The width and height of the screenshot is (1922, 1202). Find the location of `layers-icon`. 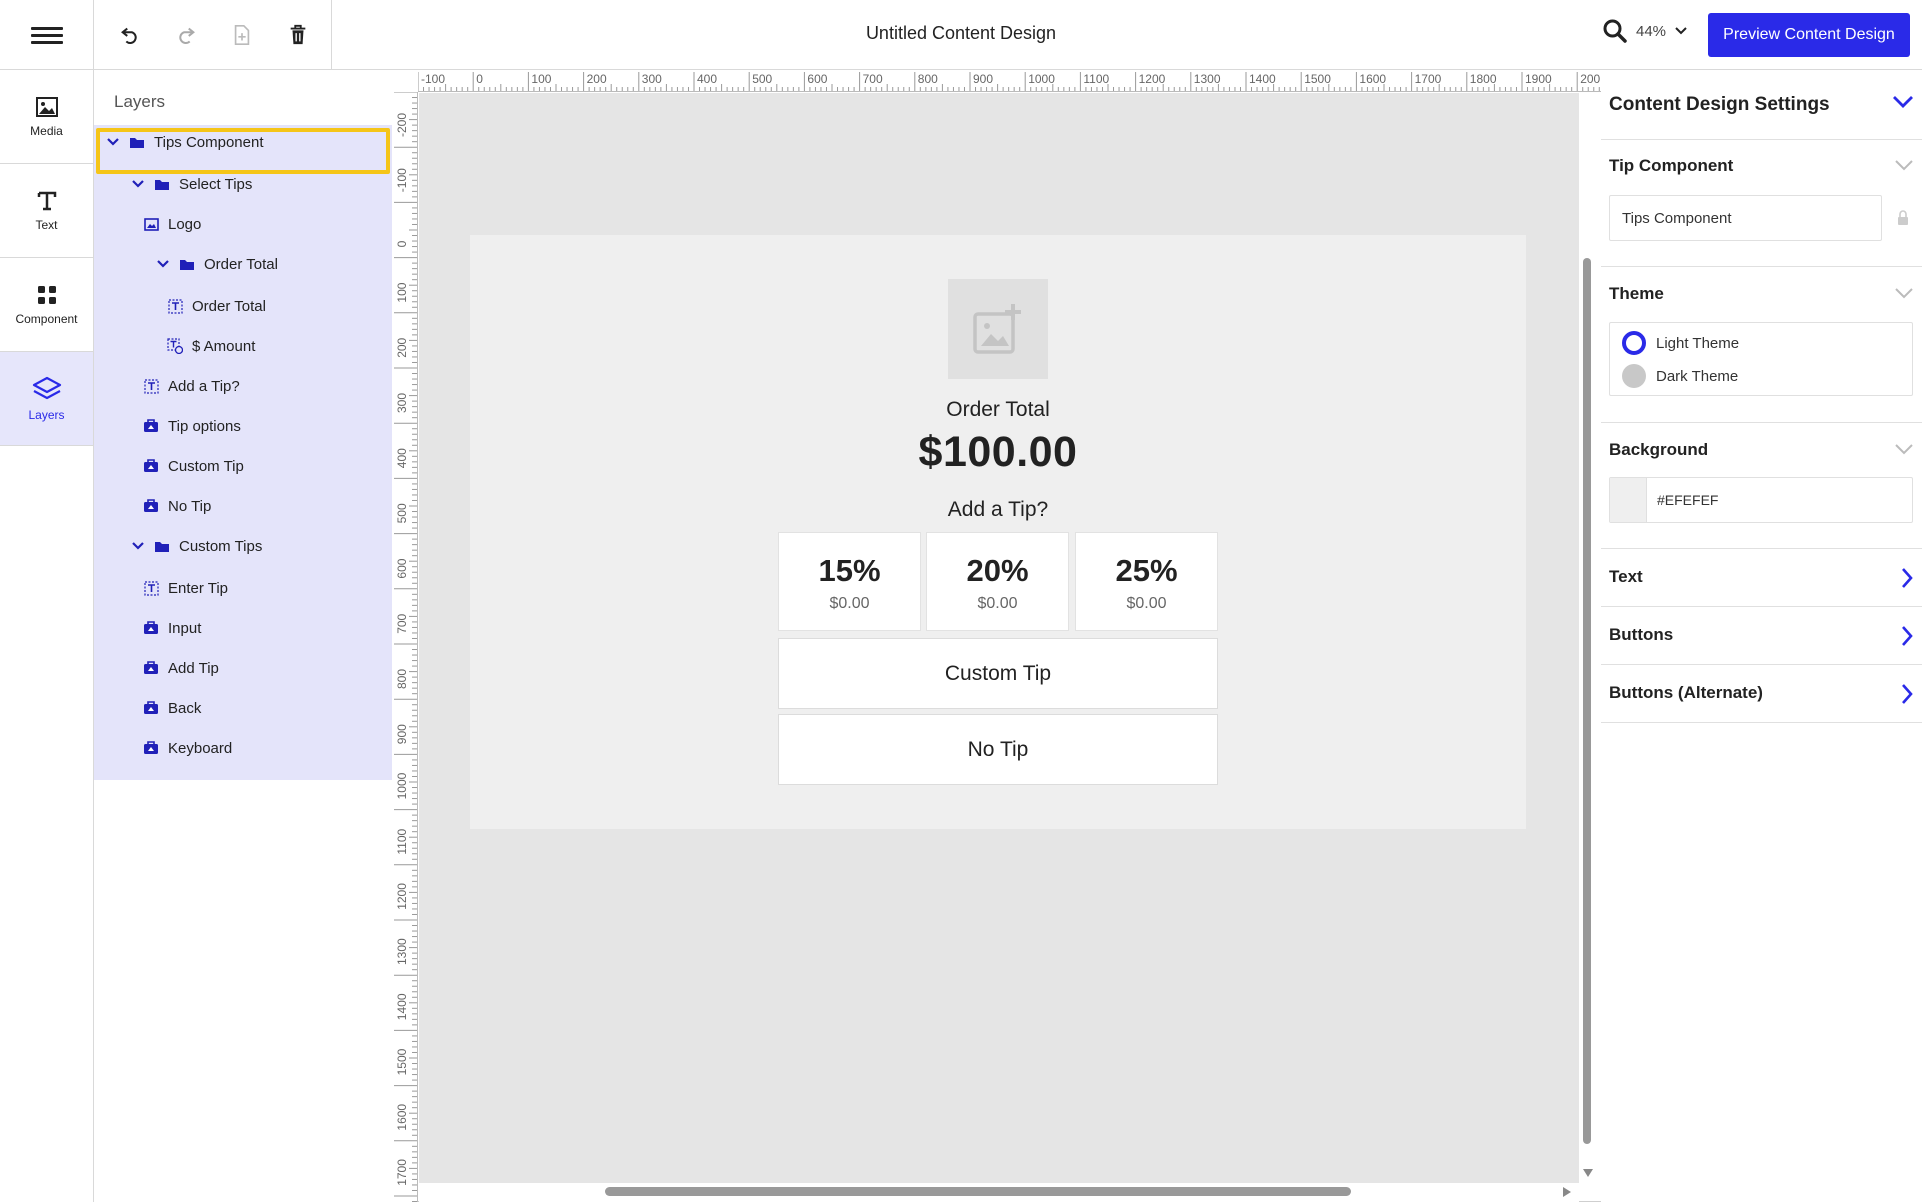

layers-icon is located at coordinates (46, 387).